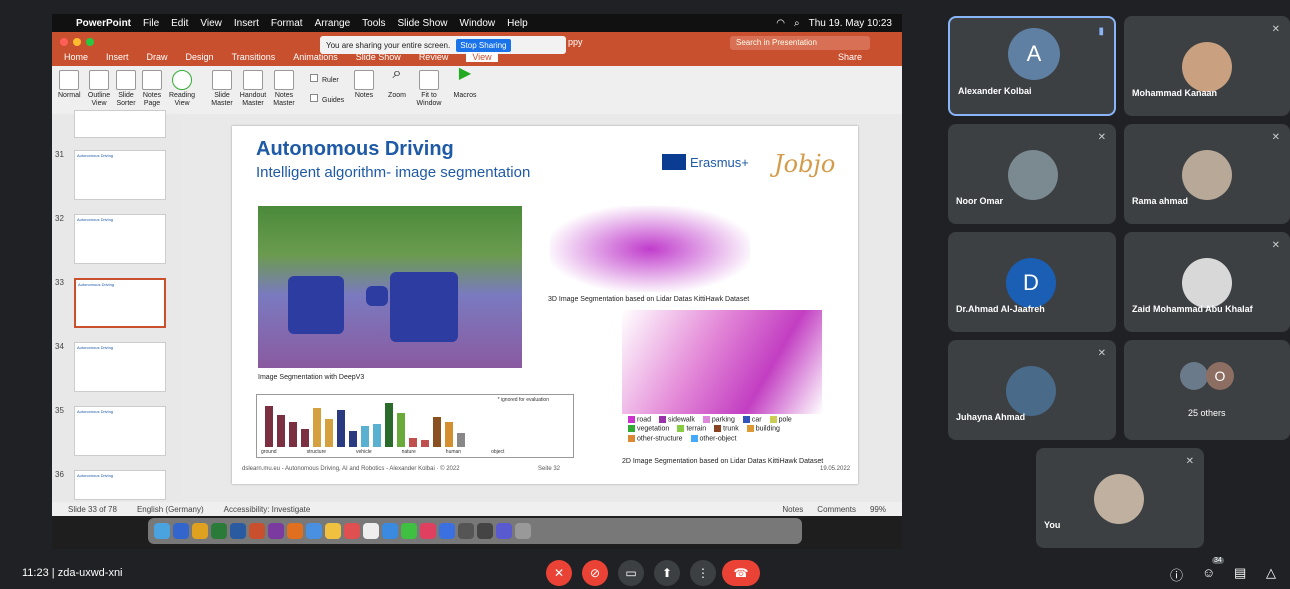 This screenshot has height=589, width=1290. I want to click on appstore-icon, so click(390, 531).